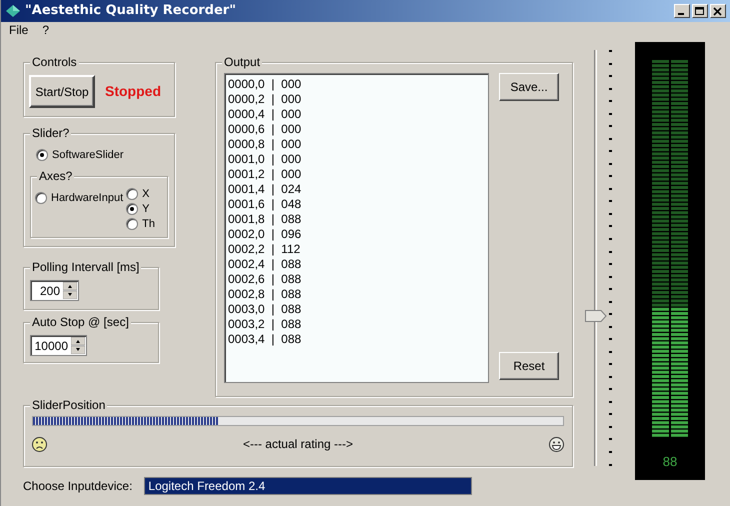 The width and height of the screenshot is (730, 506). I want to click on input-device-label: Choose Inputdevice:, so click(77, 486).